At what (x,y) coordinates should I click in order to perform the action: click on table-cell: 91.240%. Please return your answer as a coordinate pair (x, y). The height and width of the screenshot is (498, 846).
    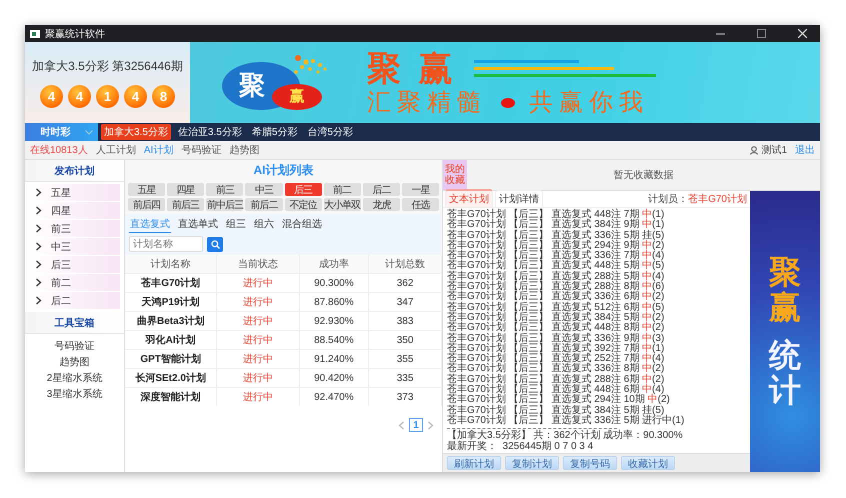
    Looking at the image, I should click on (334, 359).